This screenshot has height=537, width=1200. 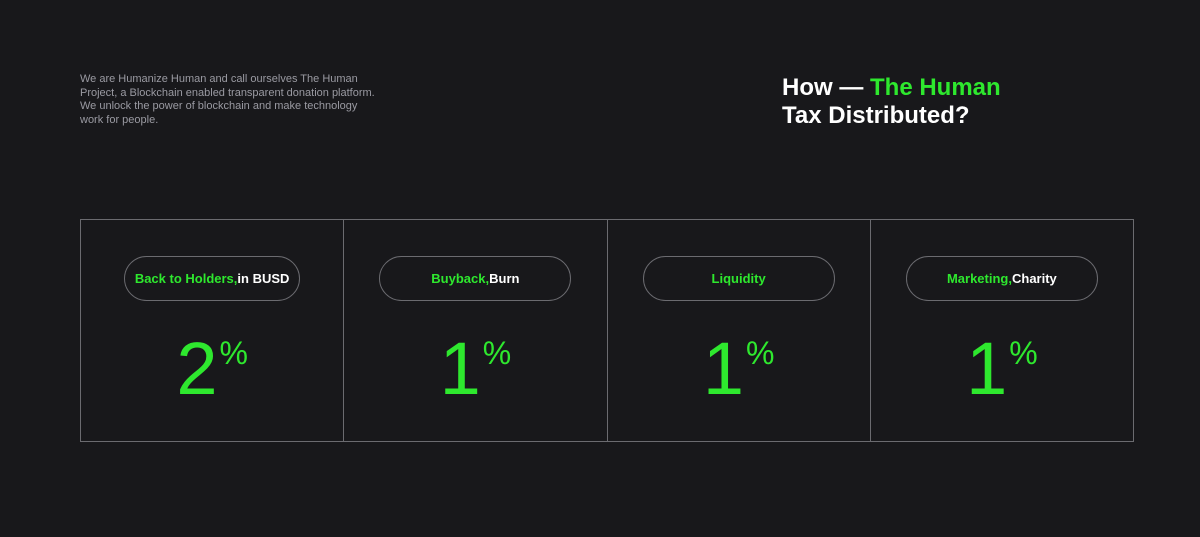 I want to click on tax-label-pill: Back to Holders, in BUSD, so click(x=212, y=278).